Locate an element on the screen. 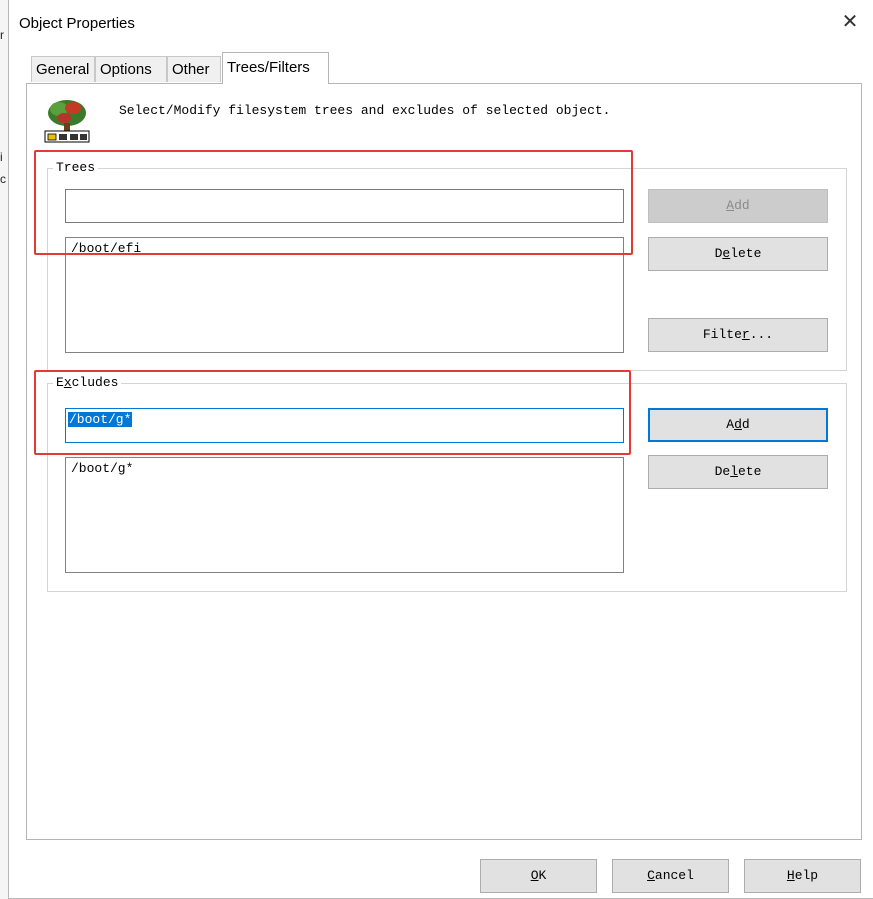 This screenshot has height=899, width=873. list-item: /boot/g* is located at coordinates (344, 468).